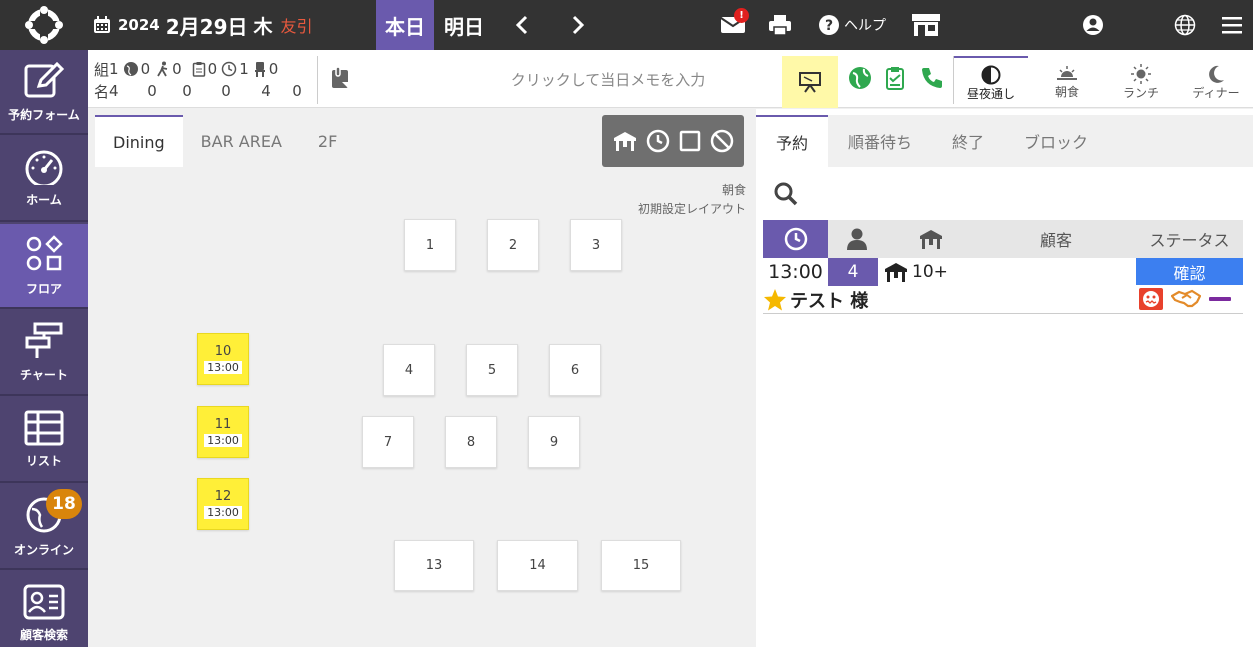 The width and height of the screenshot is (1253, 647). I want to click on sidebar-item-online: 18 オンライン, so click(44, 527).